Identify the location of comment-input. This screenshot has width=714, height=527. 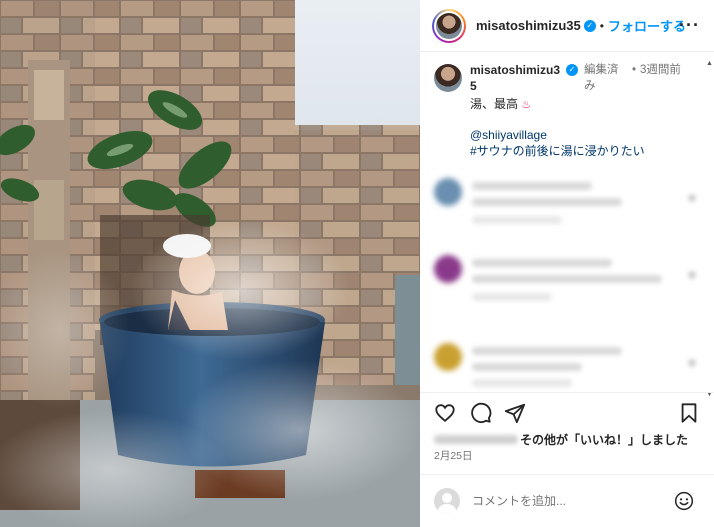
(567, 501).